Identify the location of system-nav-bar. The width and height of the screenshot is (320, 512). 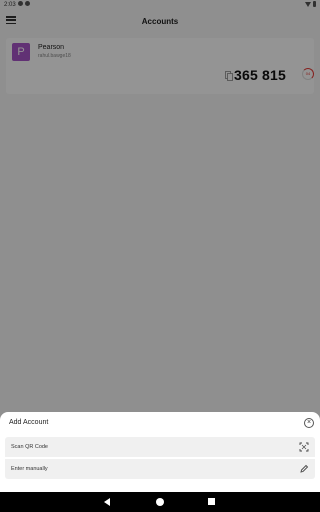
(160, 502).